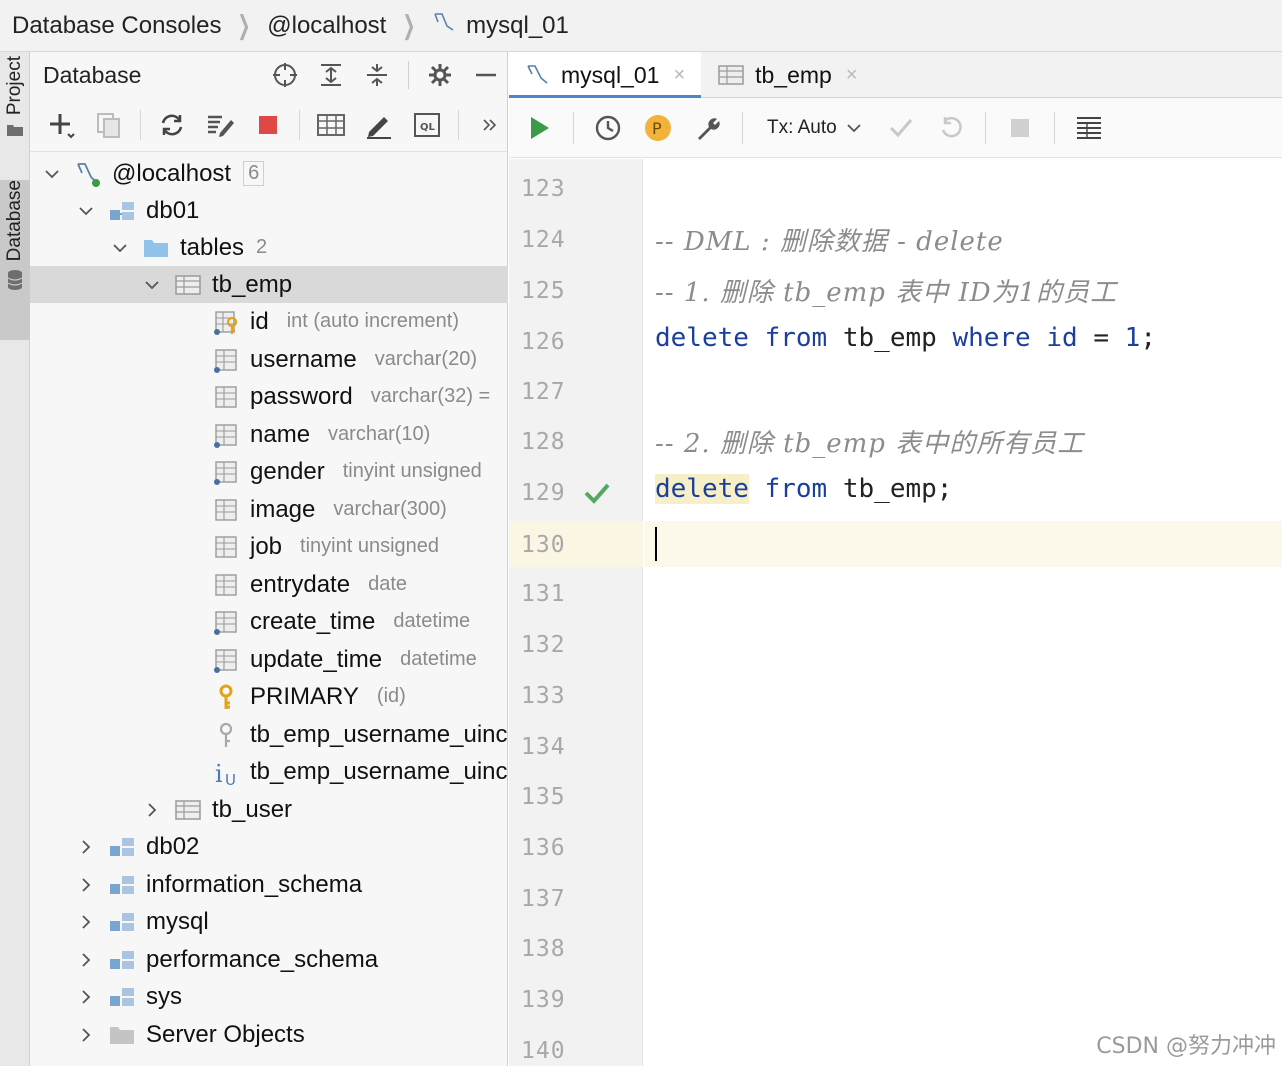  What do you see at coordinates (172, 125) in the screenshot?
I see `refresh-icon` at bounding box center [172, 125].